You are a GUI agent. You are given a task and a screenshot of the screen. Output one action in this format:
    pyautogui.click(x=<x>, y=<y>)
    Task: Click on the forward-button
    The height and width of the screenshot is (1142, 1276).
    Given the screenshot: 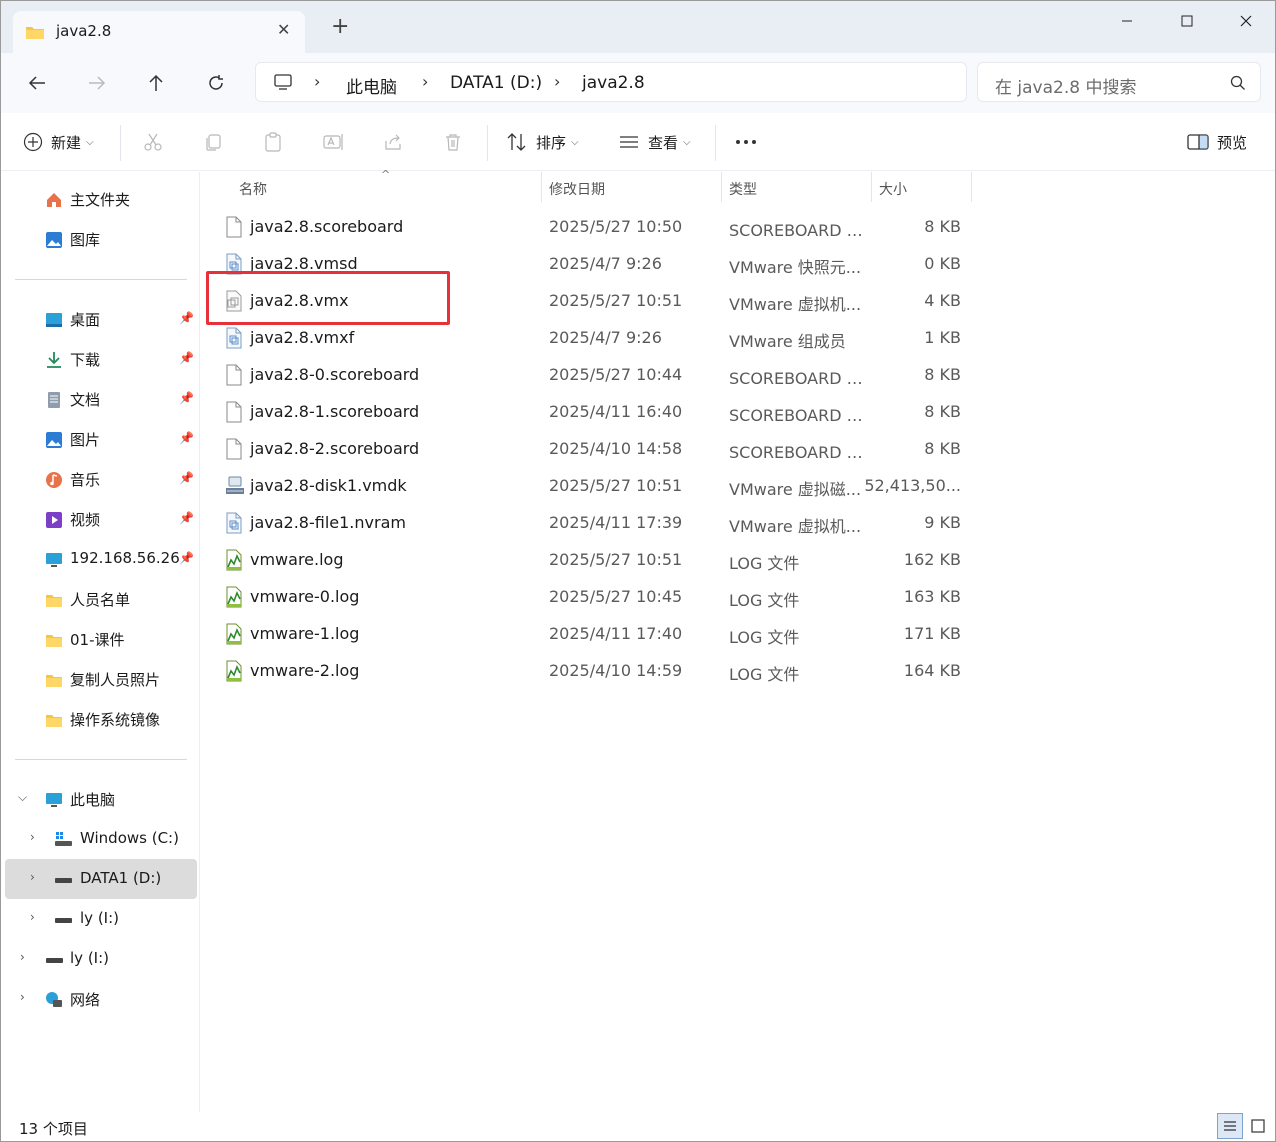 What is the action you would take?
    pyautogui.click(x=97, y=83)
    